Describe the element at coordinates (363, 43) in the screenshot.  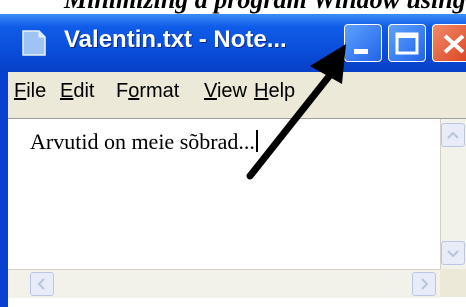
I see `minimize-button` at that location.